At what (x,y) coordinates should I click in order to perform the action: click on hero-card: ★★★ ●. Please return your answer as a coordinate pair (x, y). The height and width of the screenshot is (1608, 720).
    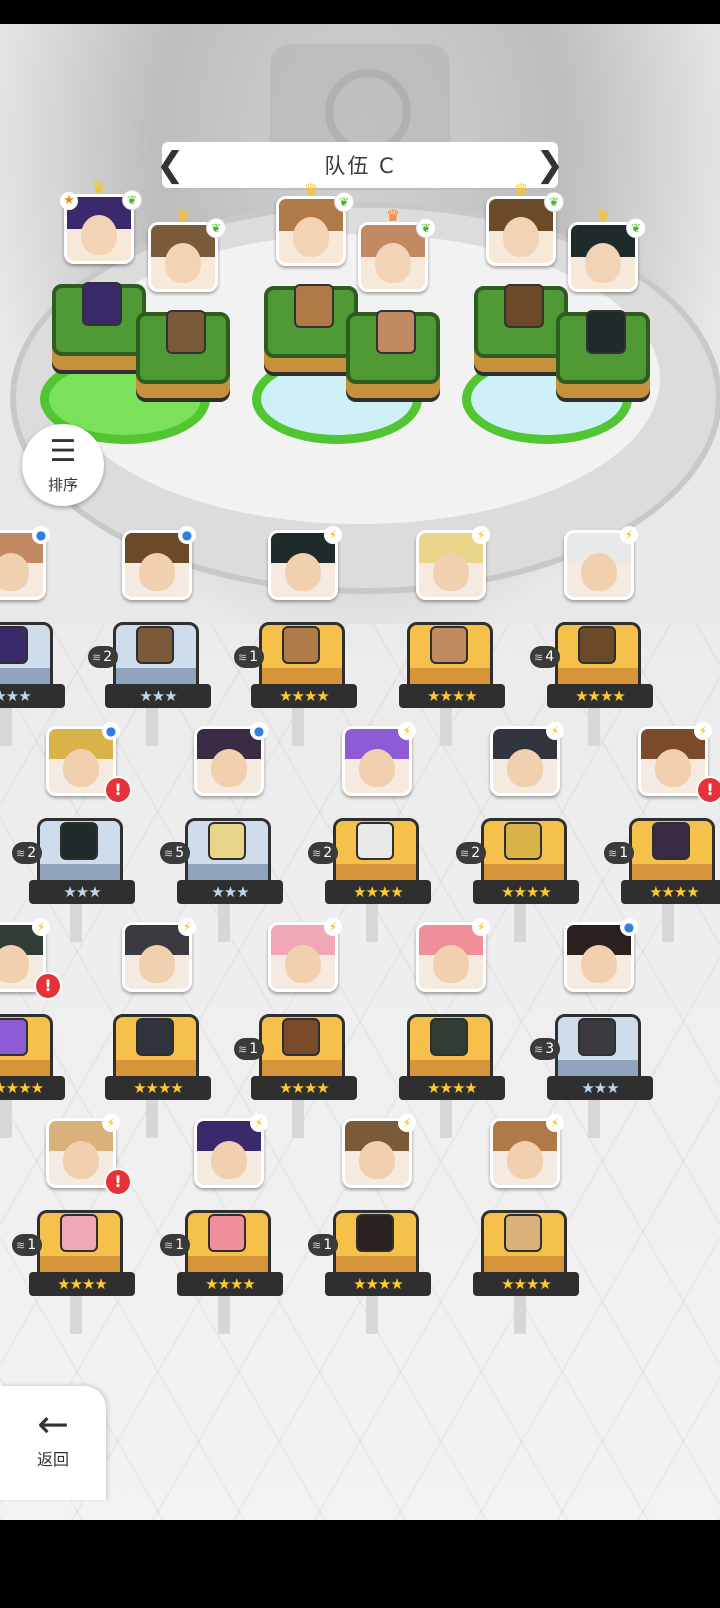
    Looking at the image, I should click on (32, 636).